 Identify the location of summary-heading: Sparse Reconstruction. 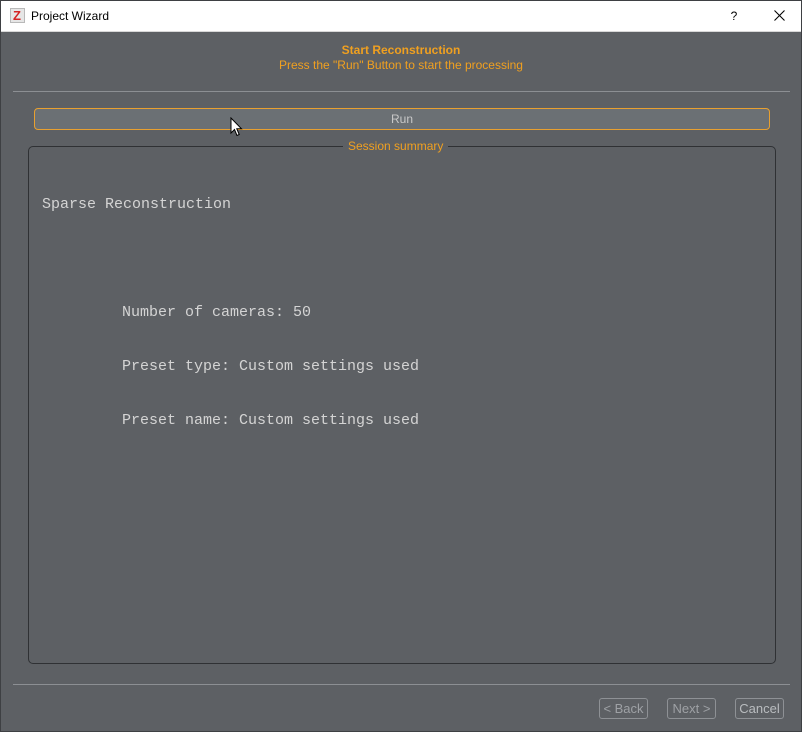
(137, 204).